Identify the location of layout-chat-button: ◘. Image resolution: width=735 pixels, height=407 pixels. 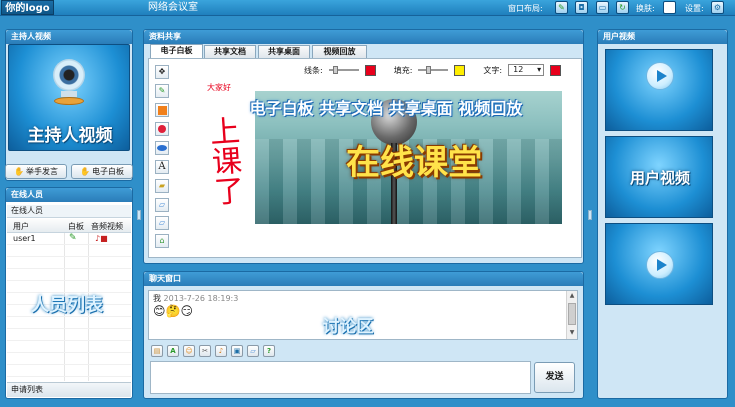
(581, 7).